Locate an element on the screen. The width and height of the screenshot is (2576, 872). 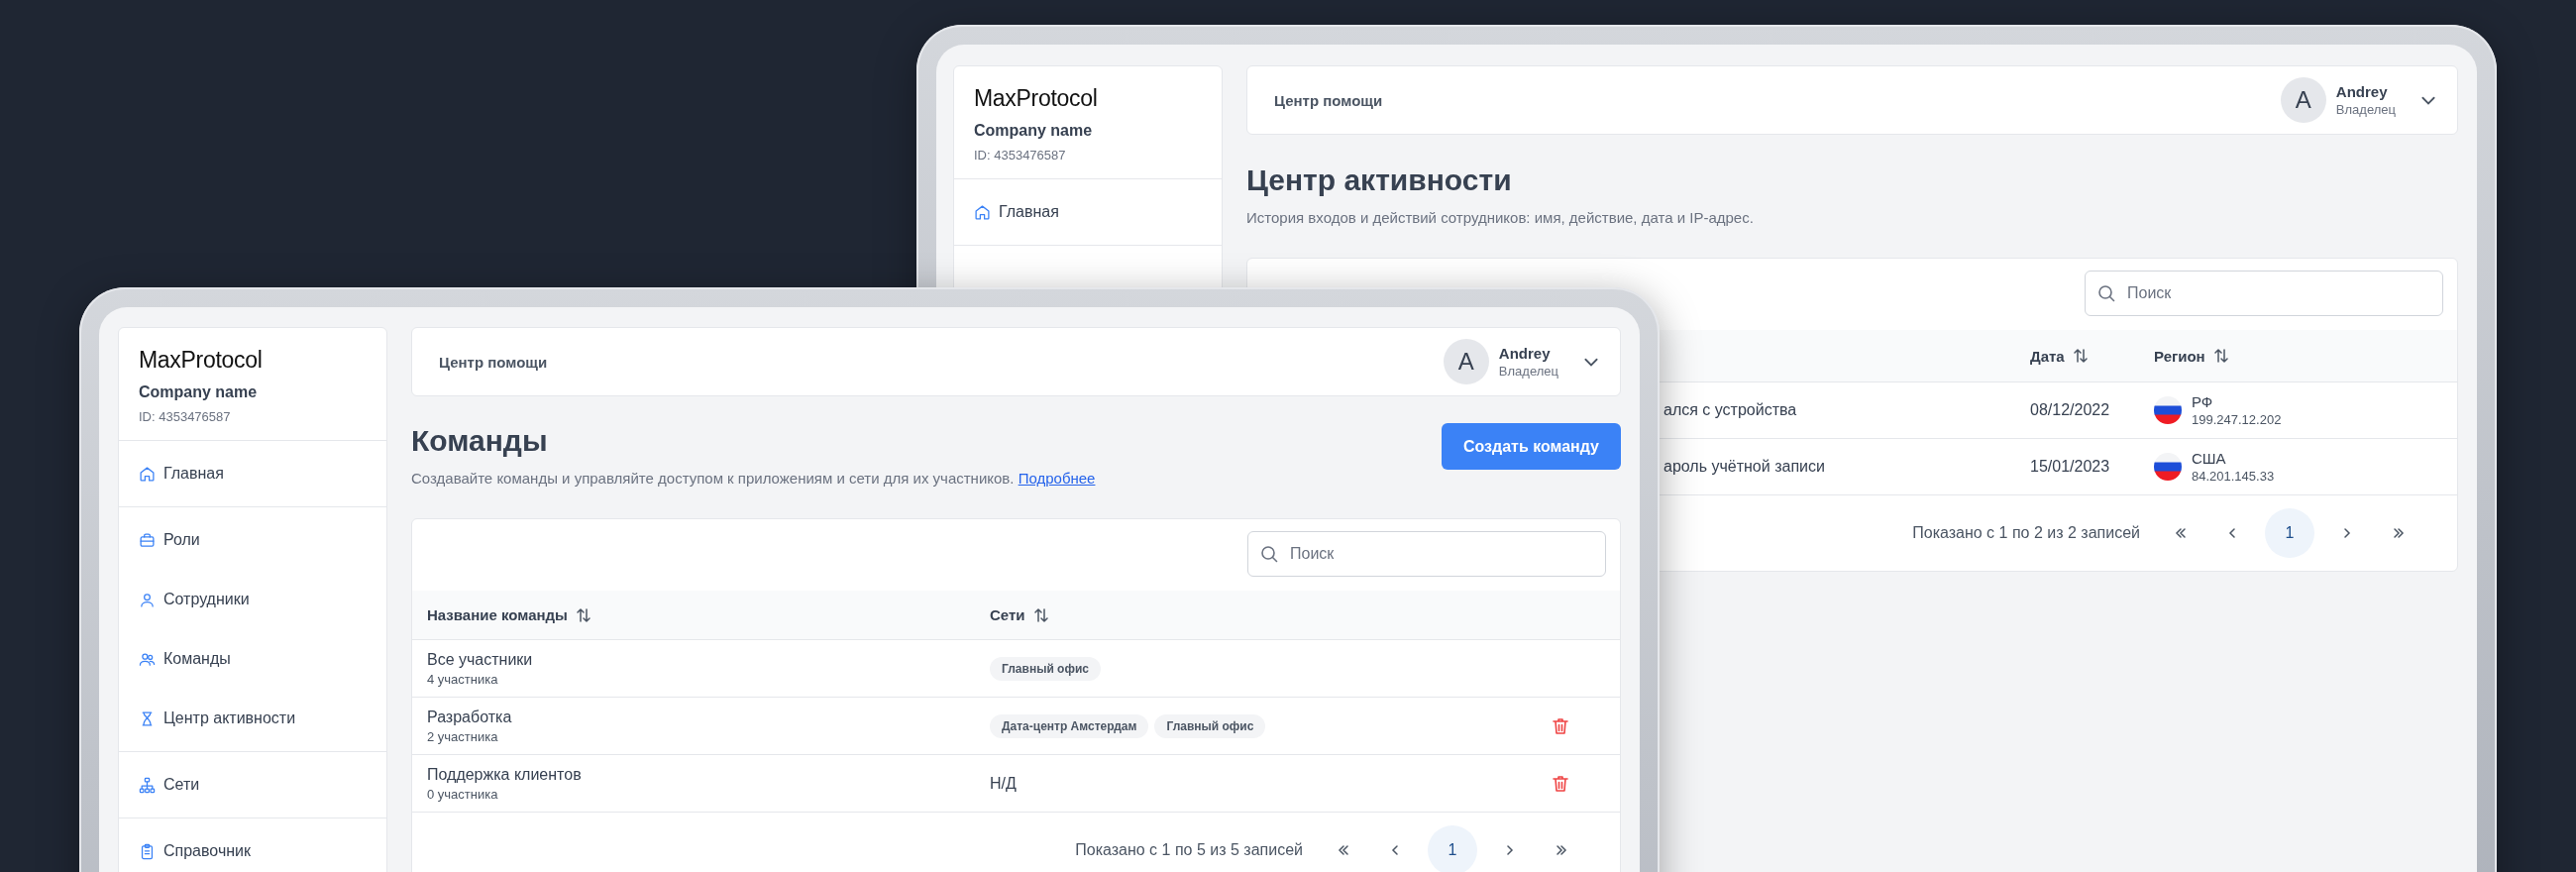
table-cell-text: ался с устройства is located at coordinates (1731, 410).